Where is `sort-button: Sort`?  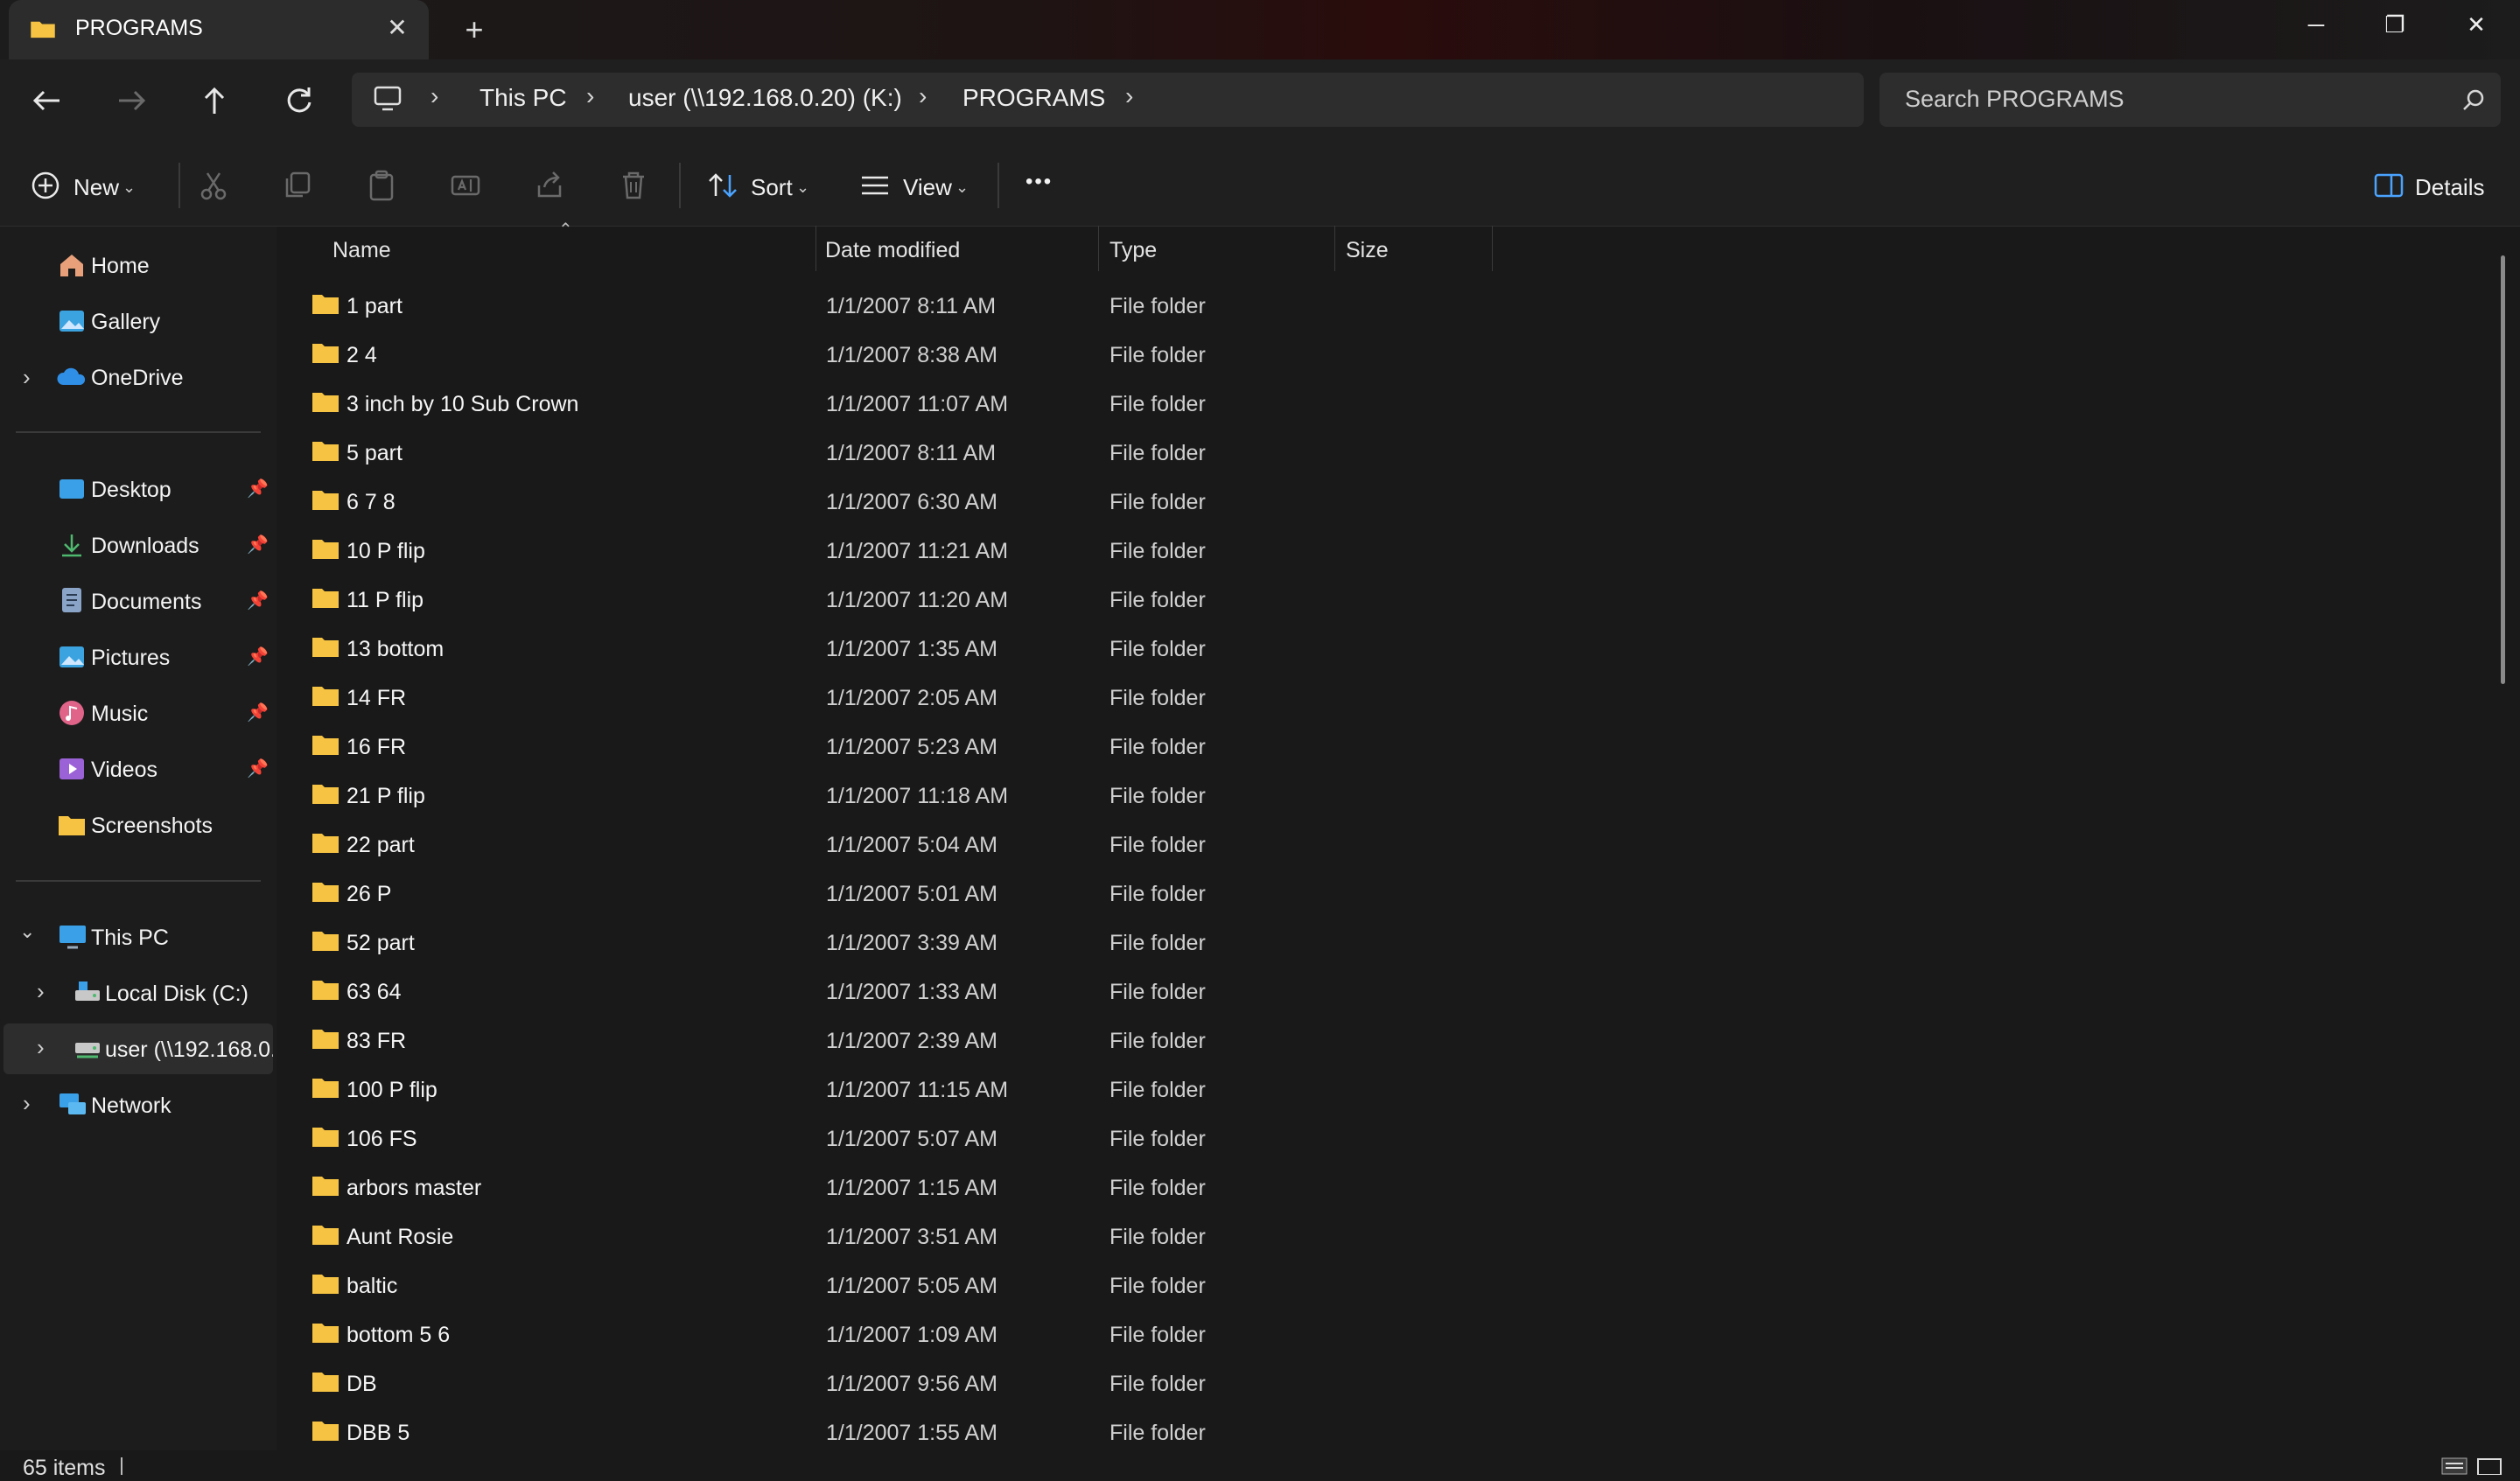
sort-button: Sort is located at coordinates (772, 187).